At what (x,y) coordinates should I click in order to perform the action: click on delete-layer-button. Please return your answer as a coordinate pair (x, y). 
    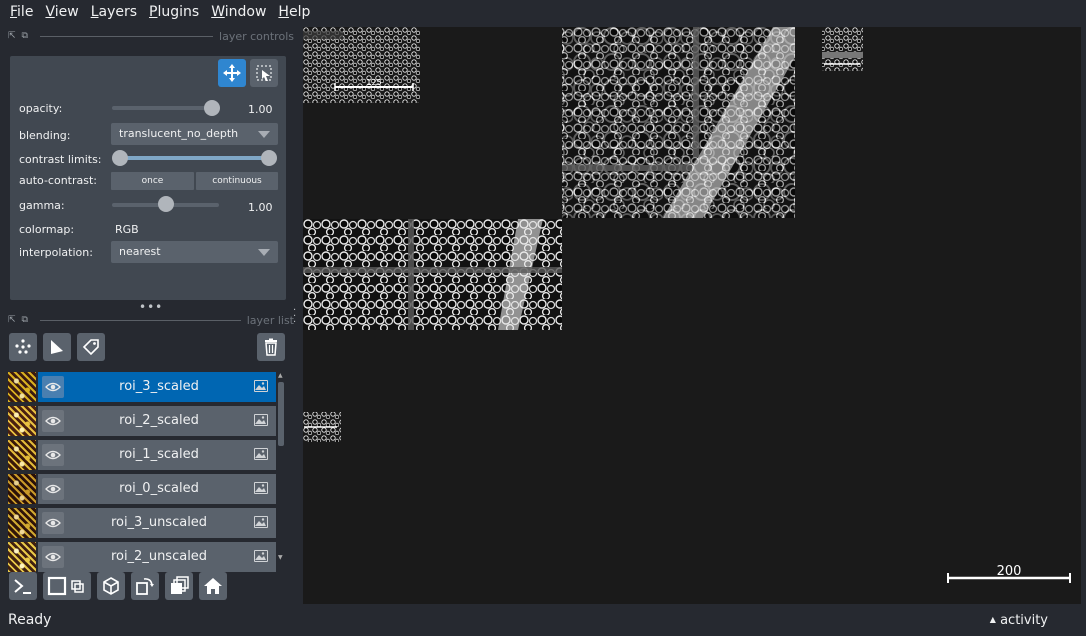
    Looking at the image, I should click on (271, 347).